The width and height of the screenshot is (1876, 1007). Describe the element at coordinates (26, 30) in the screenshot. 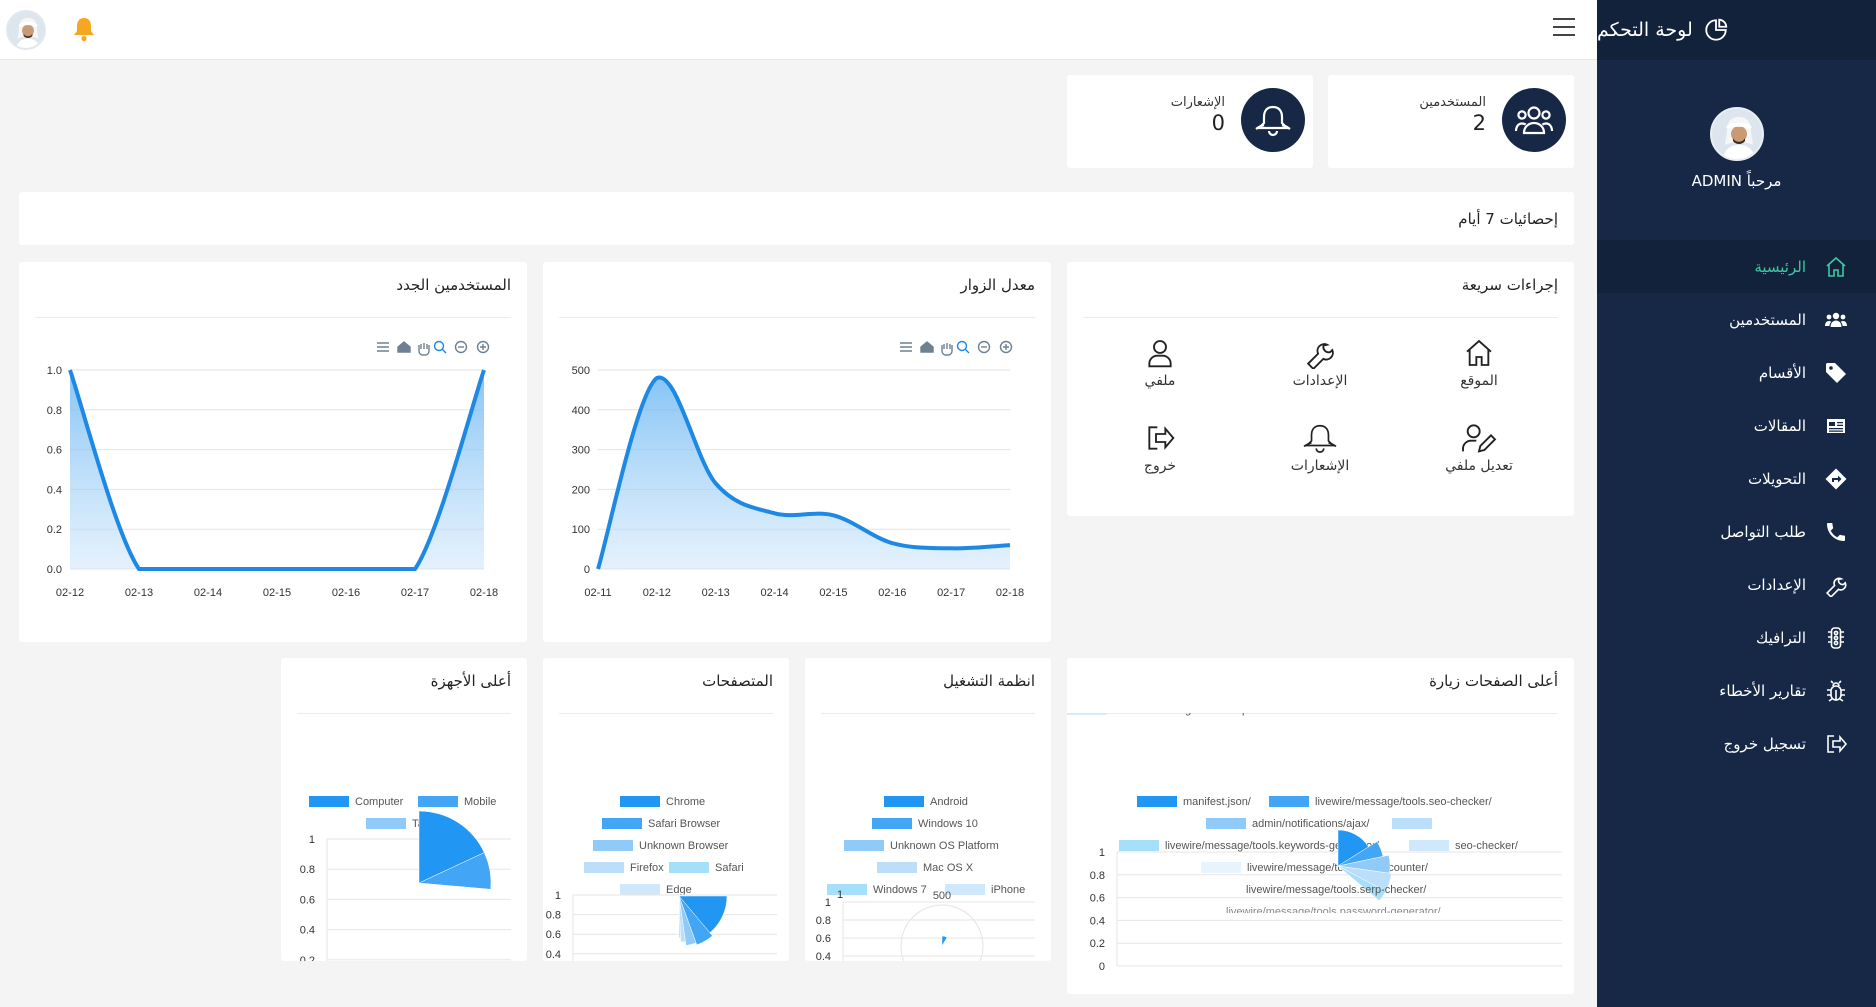

I see `user-avatar` at that location.